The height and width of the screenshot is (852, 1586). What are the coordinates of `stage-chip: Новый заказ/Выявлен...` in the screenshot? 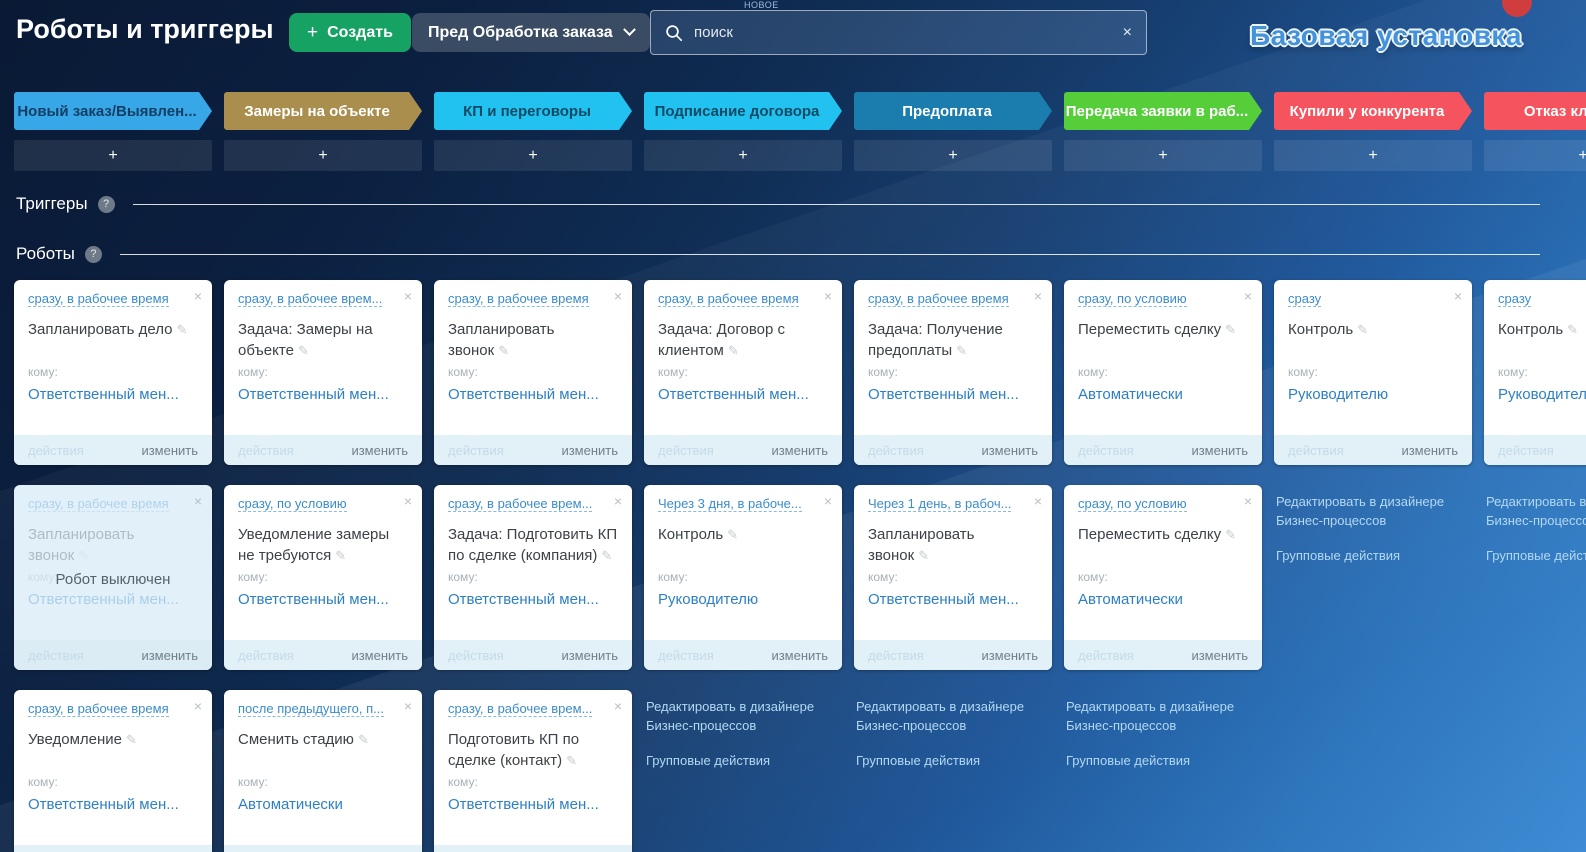 It's located at (113, 111).